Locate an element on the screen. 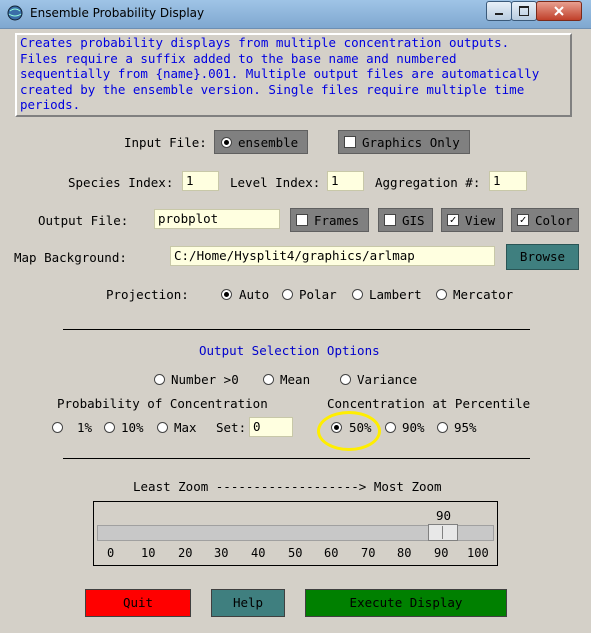 This screenshot has height=633, width=591. description-line: periods. is located at coordinates (50, 105).